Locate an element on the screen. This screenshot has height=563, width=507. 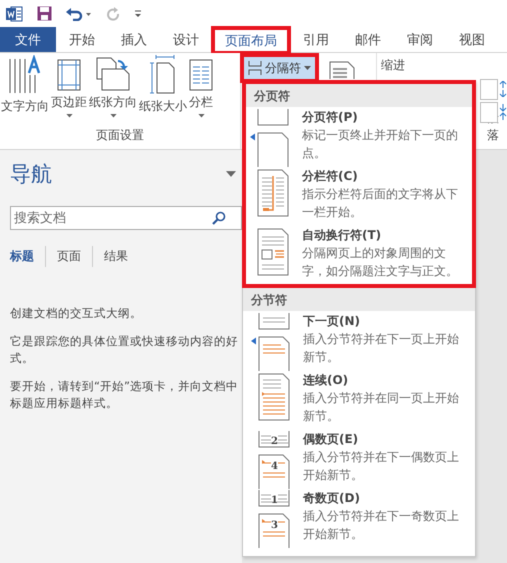
ribbon-tab: 邮件 is located at coordinates (368, 39).